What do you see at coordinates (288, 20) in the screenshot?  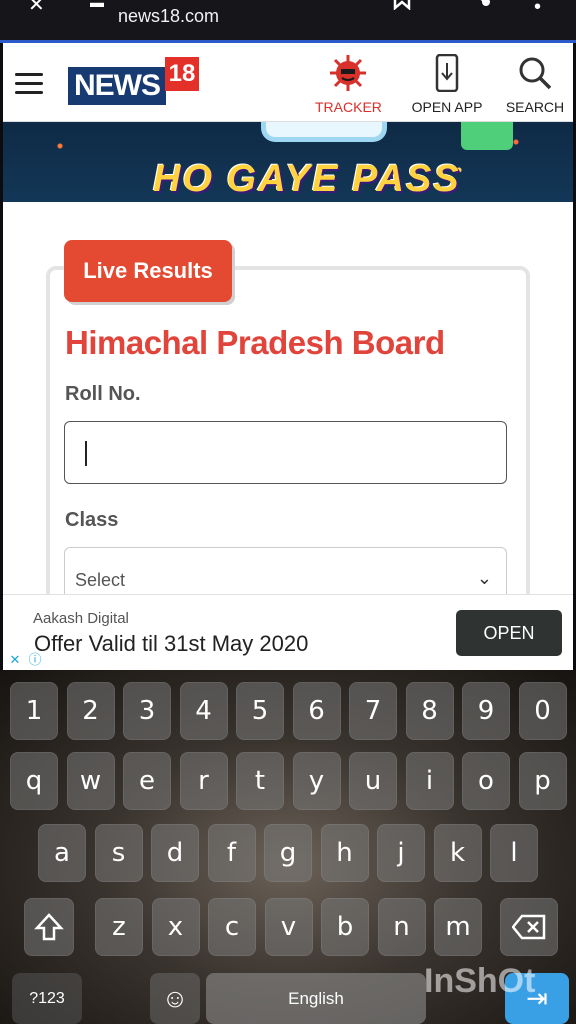 I see `browser-status-bar: ✕ ▬ news18.com •` at bounding box center [288, 20].